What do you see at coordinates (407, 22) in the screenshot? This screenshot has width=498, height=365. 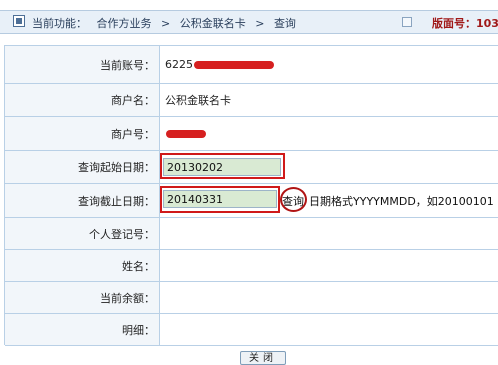 I see `header-marker-icon` at bounding box center [407, 22].